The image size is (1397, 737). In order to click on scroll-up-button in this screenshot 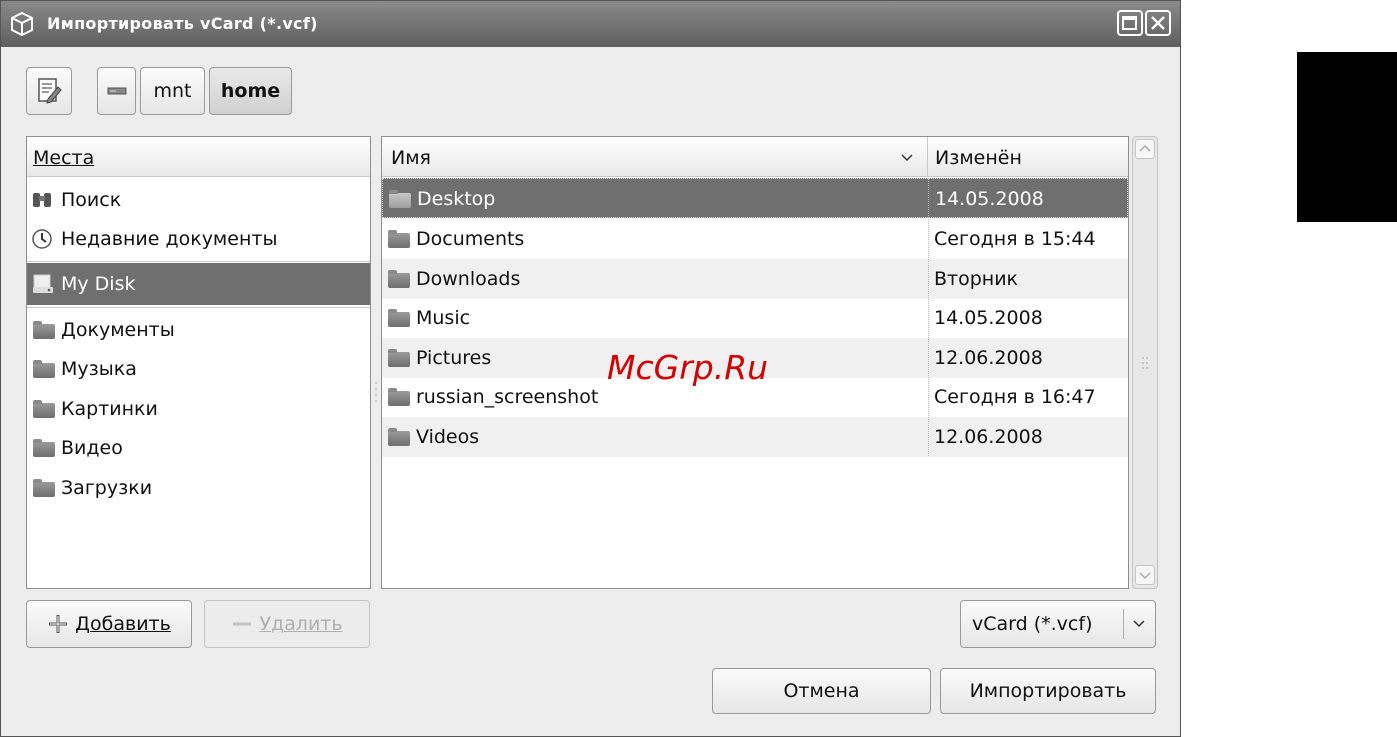, I will do `click(1145, 149)`.